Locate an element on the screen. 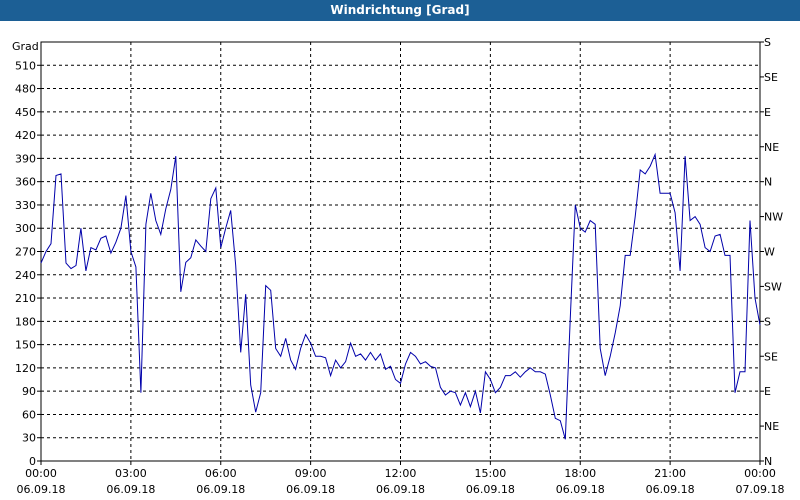  x-tick-time: 09:00 is located at coordinates (311, 473).